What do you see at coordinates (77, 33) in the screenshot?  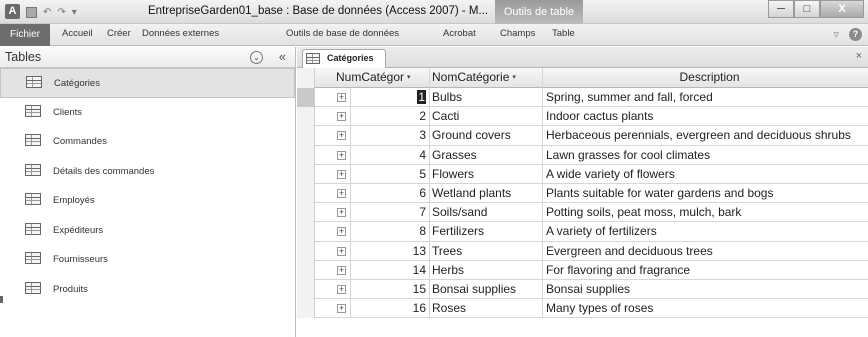 I see `tab-accueil: Accueil` at bounding box center [77, 33].